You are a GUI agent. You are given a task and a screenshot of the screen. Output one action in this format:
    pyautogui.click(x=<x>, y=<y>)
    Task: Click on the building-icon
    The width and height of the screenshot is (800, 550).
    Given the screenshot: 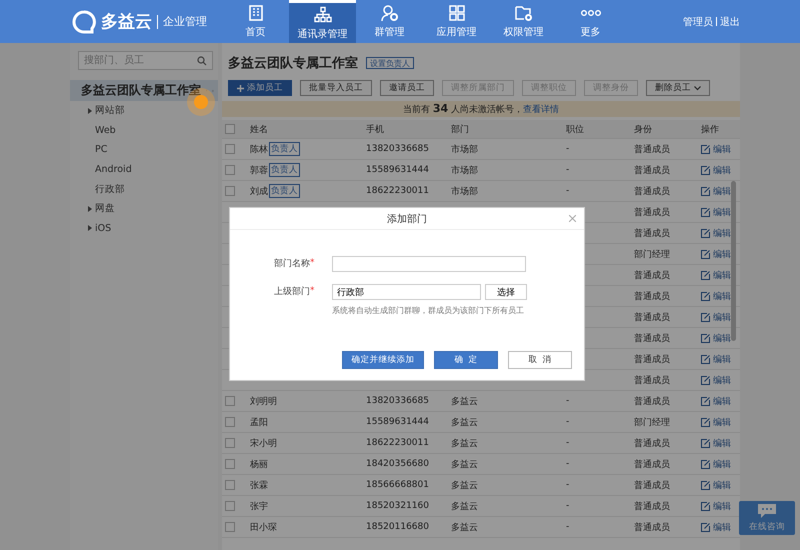 What is the action you would take?
    pyautogui.click(x=255, y=13)
    